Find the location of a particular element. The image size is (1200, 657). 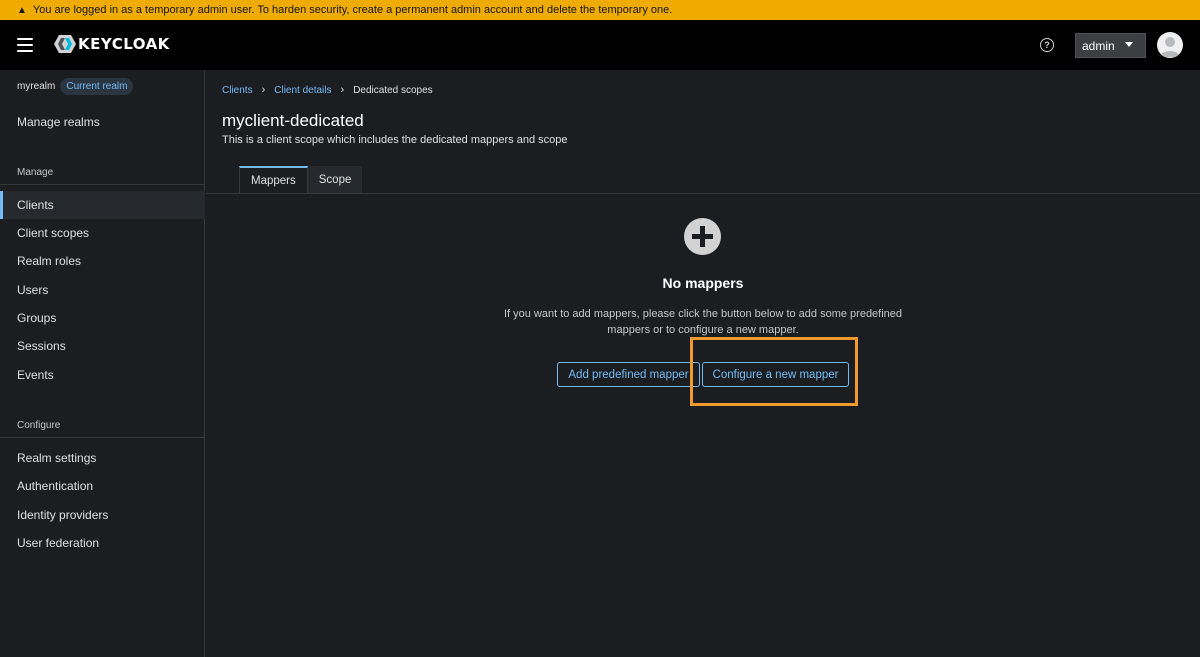

user-dropdown: admin is located at coordinates (1110, 45).